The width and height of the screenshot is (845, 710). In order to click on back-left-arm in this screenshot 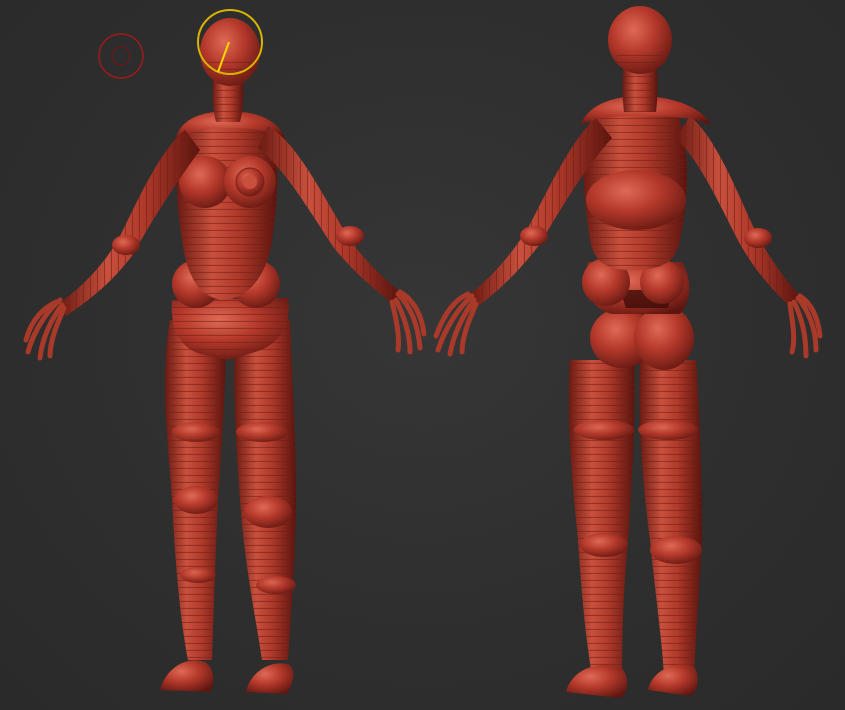, I will do `click(522, 237)`.